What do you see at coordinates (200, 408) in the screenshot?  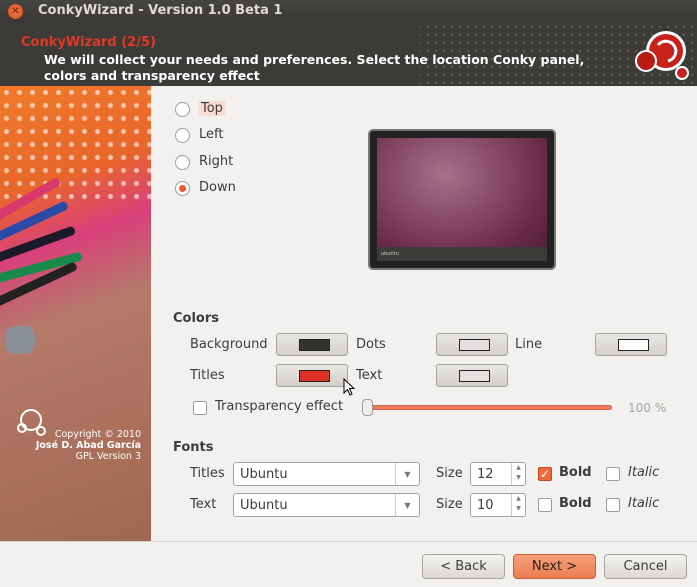 I see `transparency-checkbox` at bounding box center [200, 408].